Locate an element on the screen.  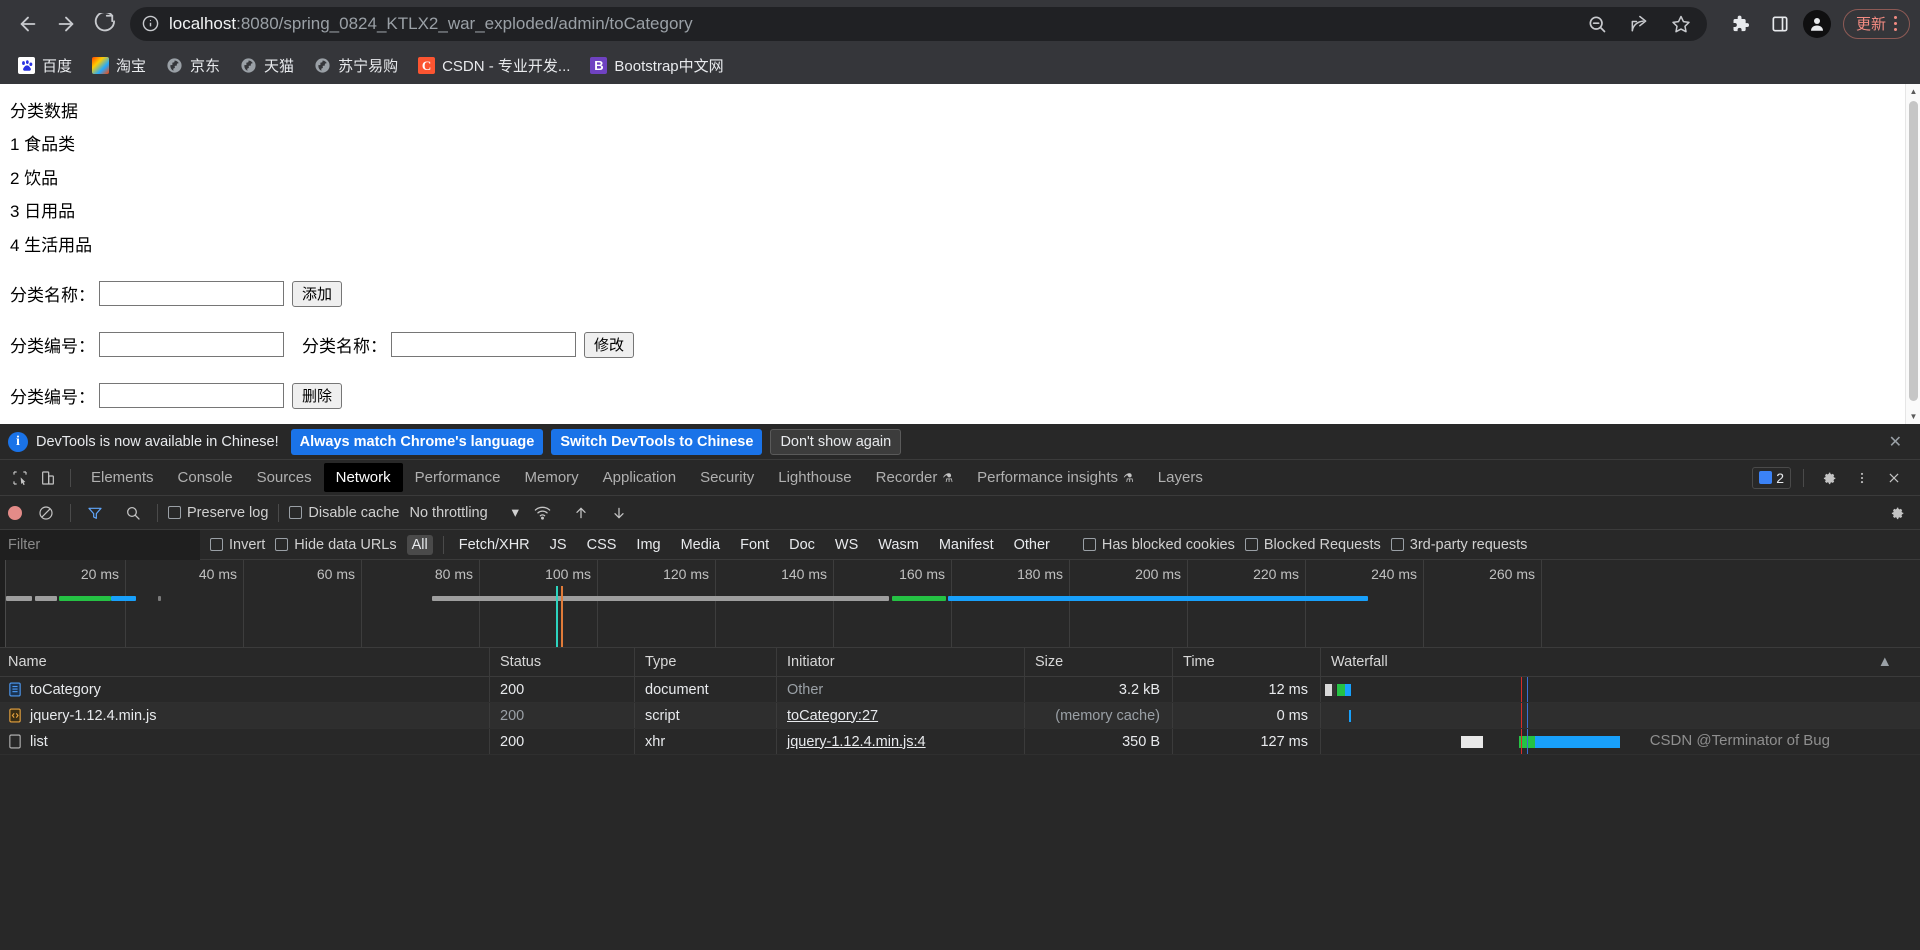
filter-type-manifest: Manifest is located at coordinates (966, 545).